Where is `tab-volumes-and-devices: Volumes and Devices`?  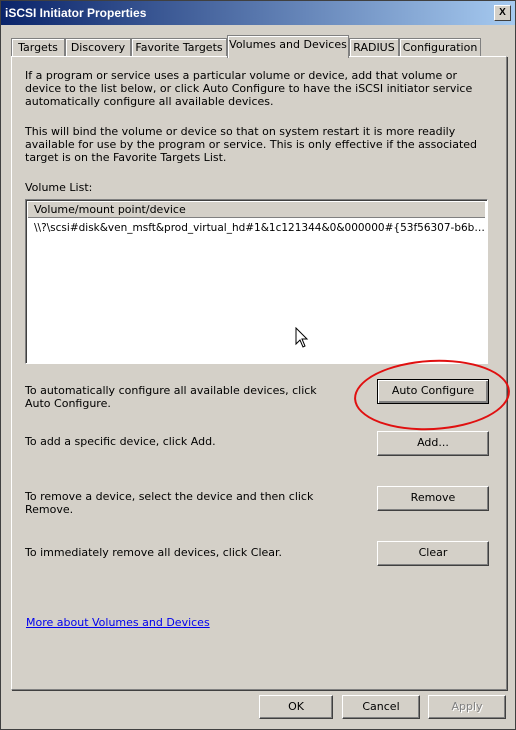
tab-volumes-and-devices: Volumes and Devices is located at coordinates (288, 46).